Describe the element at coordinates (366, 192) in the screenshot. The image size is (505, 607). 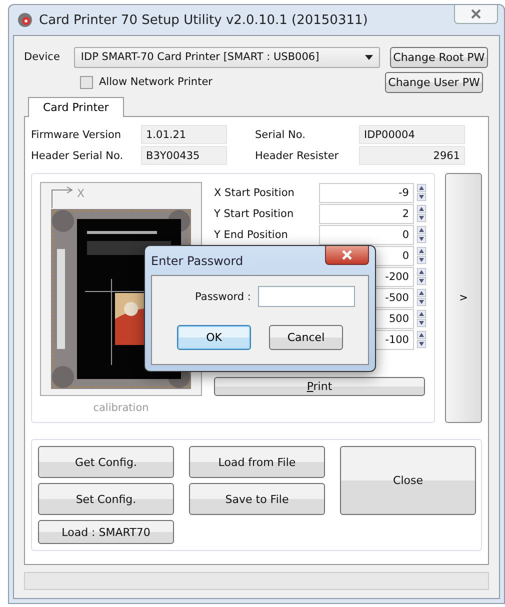
I see `number-field: -9` at that location.